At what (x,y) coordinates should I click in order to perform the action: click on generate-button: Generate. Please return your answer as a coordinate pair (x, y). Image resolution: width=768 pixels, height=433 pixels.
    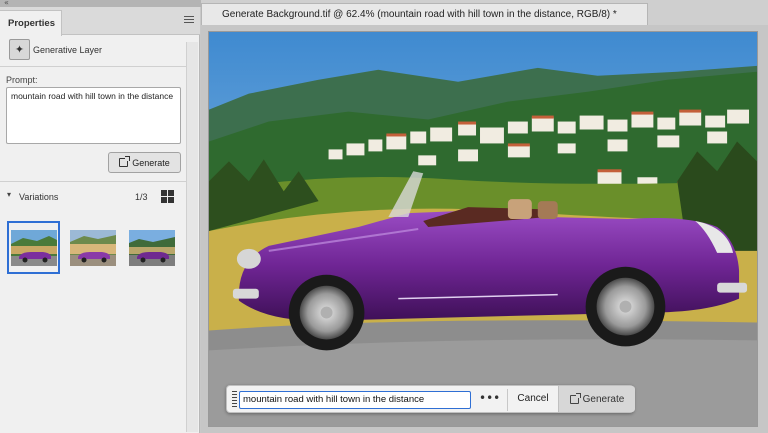
    Looking at the image, I should click on (144, 162).